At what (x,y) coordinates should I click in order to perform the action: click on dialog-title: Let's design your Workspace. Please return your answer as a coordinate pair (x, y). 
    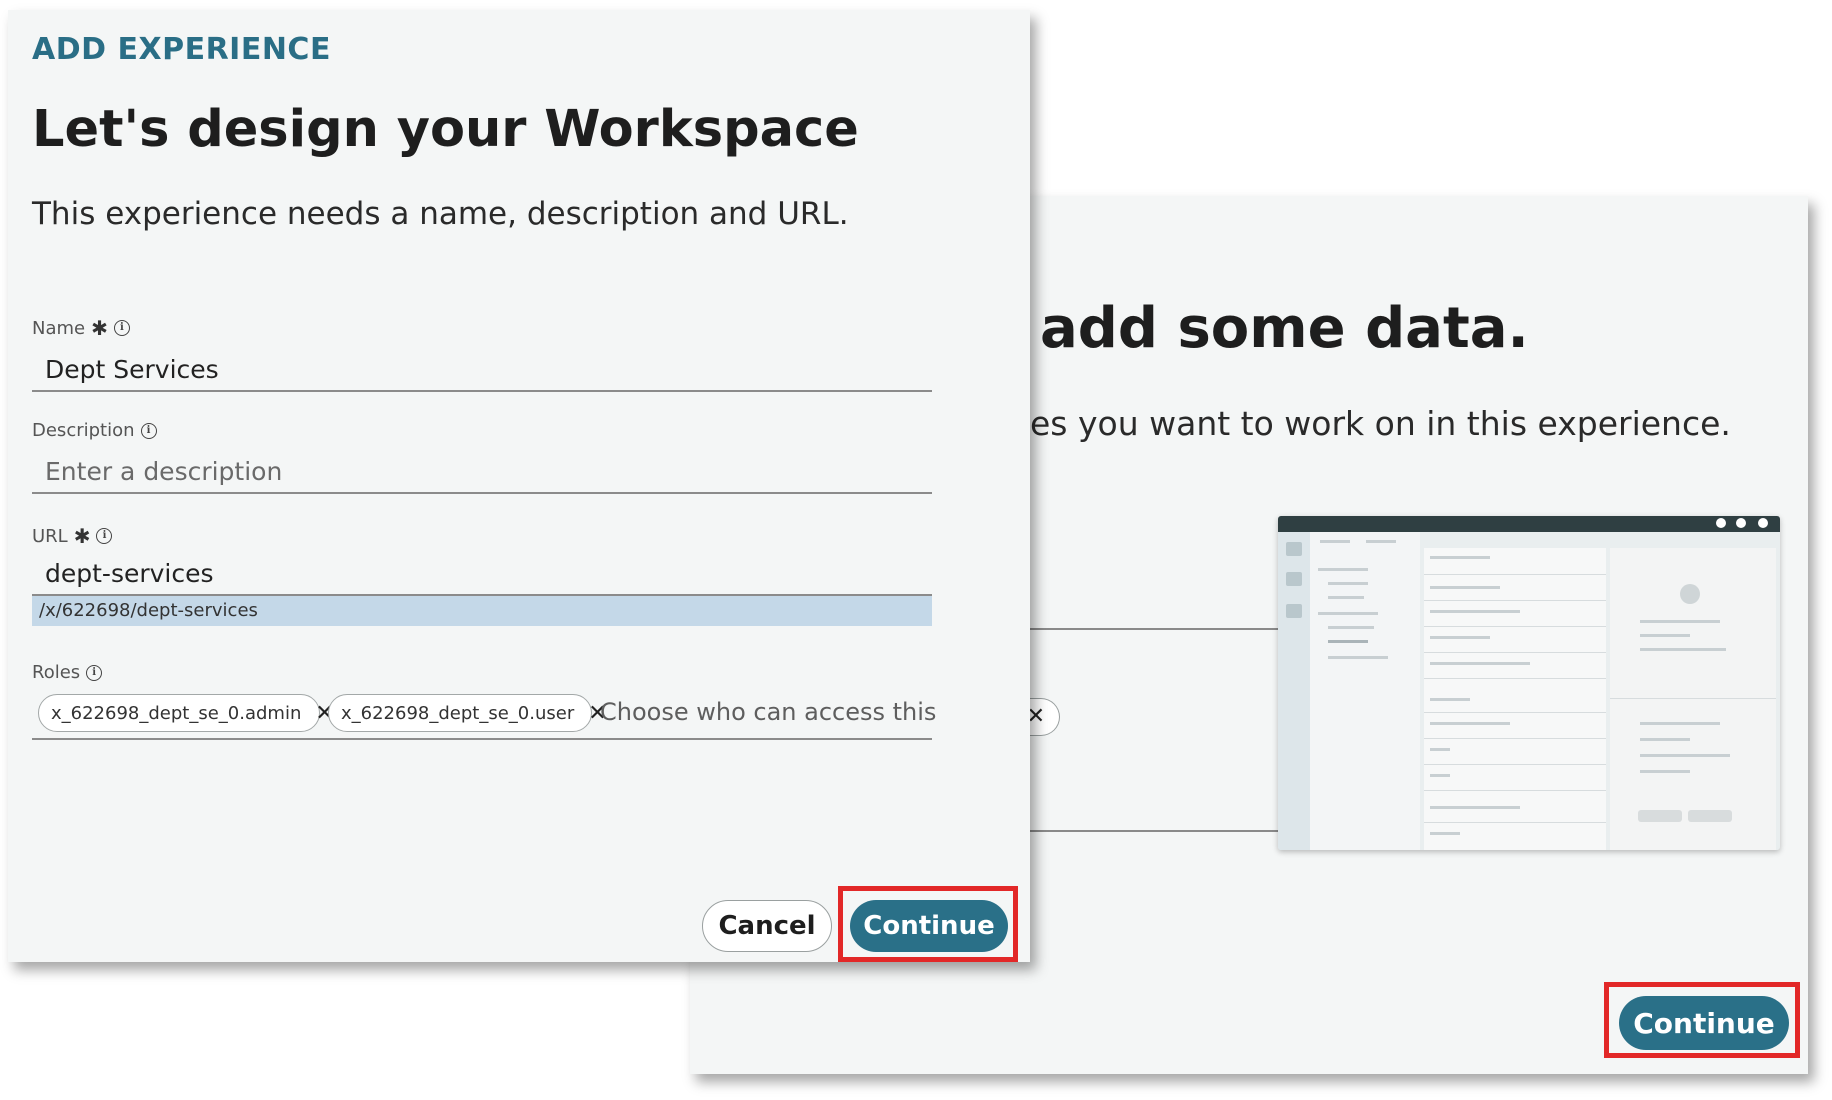
    Looking at the image, I should click on (445, 129).